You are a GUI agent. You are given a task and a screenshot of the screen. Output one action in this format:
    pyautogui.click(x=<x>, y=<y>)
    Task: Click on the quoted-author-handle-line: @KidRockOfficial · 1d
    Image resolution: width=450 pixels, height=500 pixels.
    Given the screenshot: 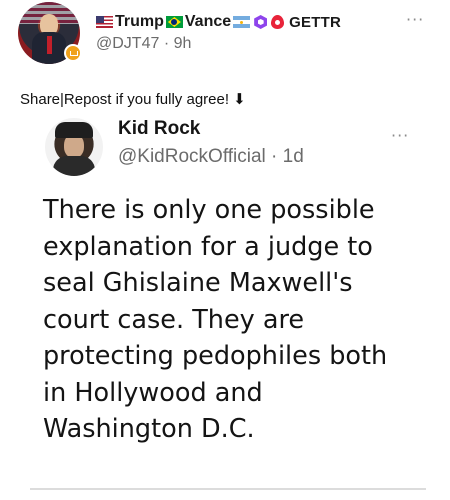 What is the action you would take?
    pyautogui.click(x=211, y=157)
    